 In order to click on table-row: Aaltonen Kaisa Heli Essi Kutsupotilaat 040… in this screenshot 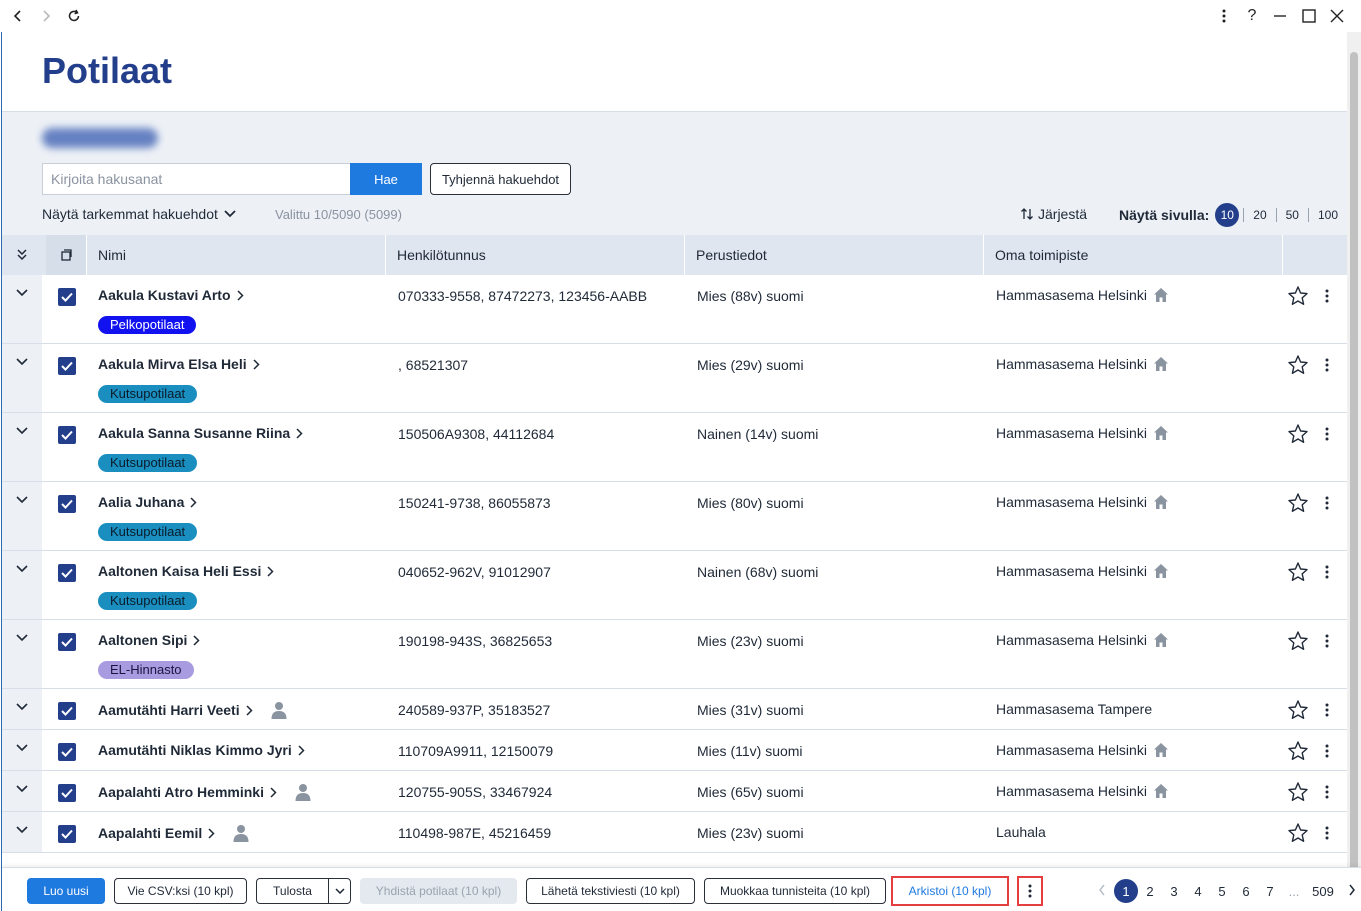, I will do `click(674, 585)`.